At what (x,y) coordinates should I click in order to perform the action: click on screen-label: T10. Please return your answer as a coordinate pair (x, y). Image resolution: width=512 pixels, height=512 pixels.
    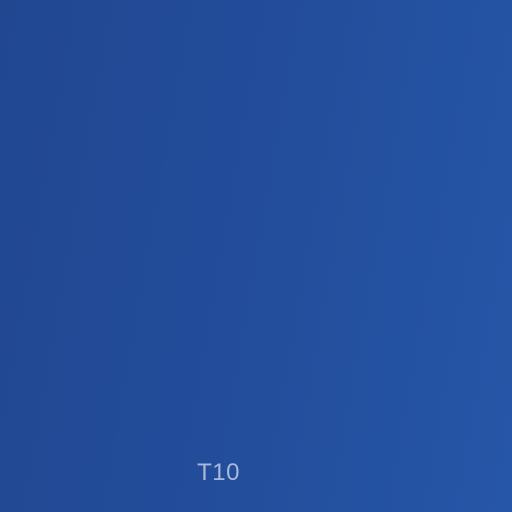
    Looking at the image, I should click on (218, 472).